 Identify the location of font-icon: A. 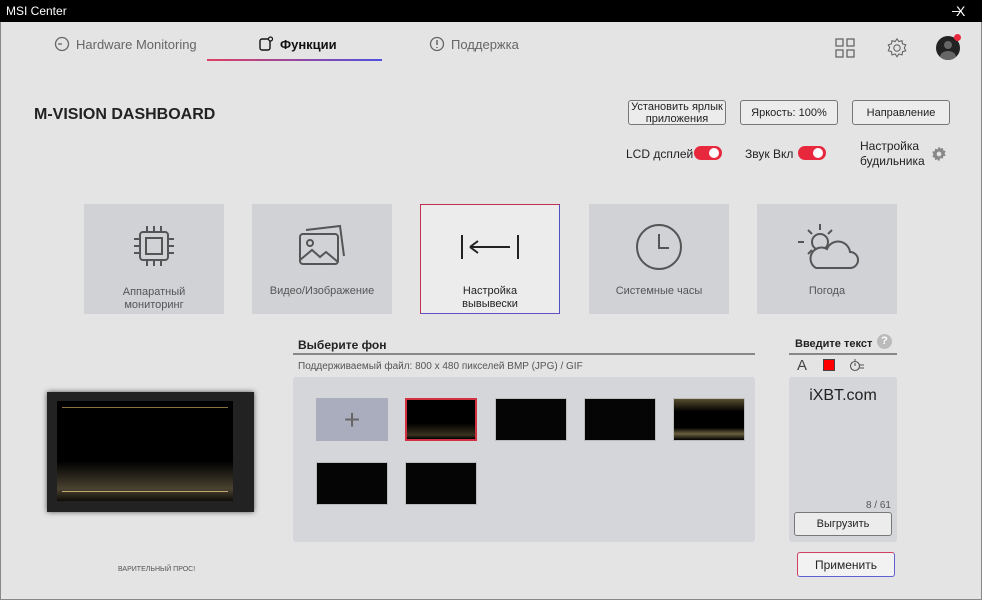
(802, 365).